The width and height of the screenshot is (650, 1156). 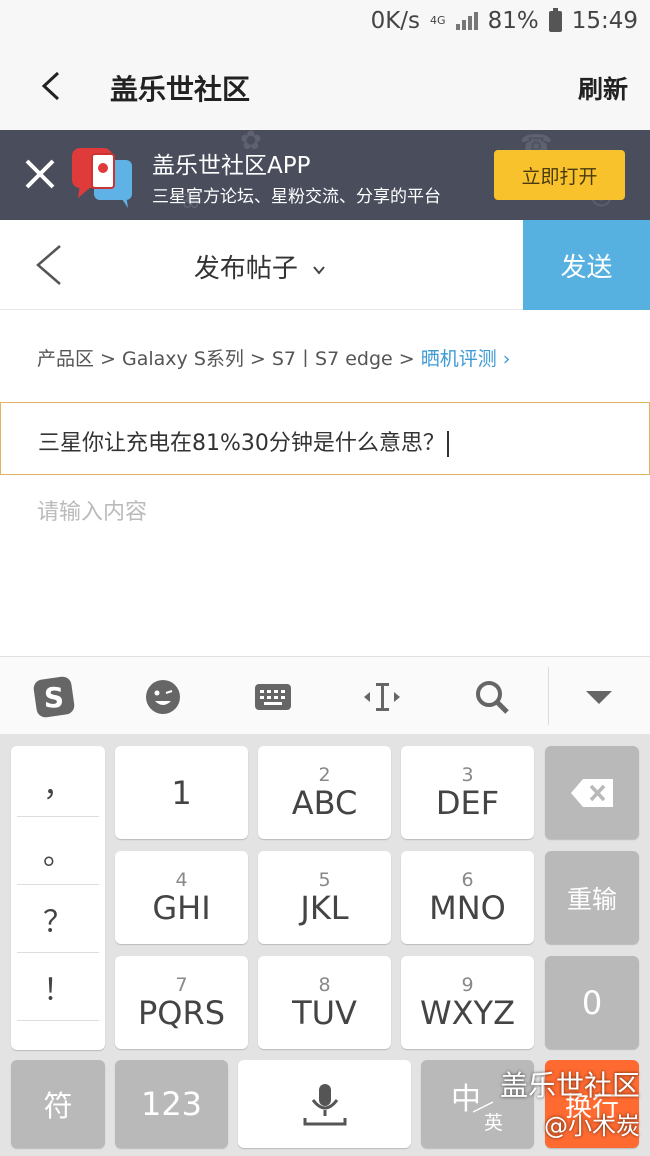 I want to click on watermark-line1: 盖乐世社区, so click(x=569, y=1085).